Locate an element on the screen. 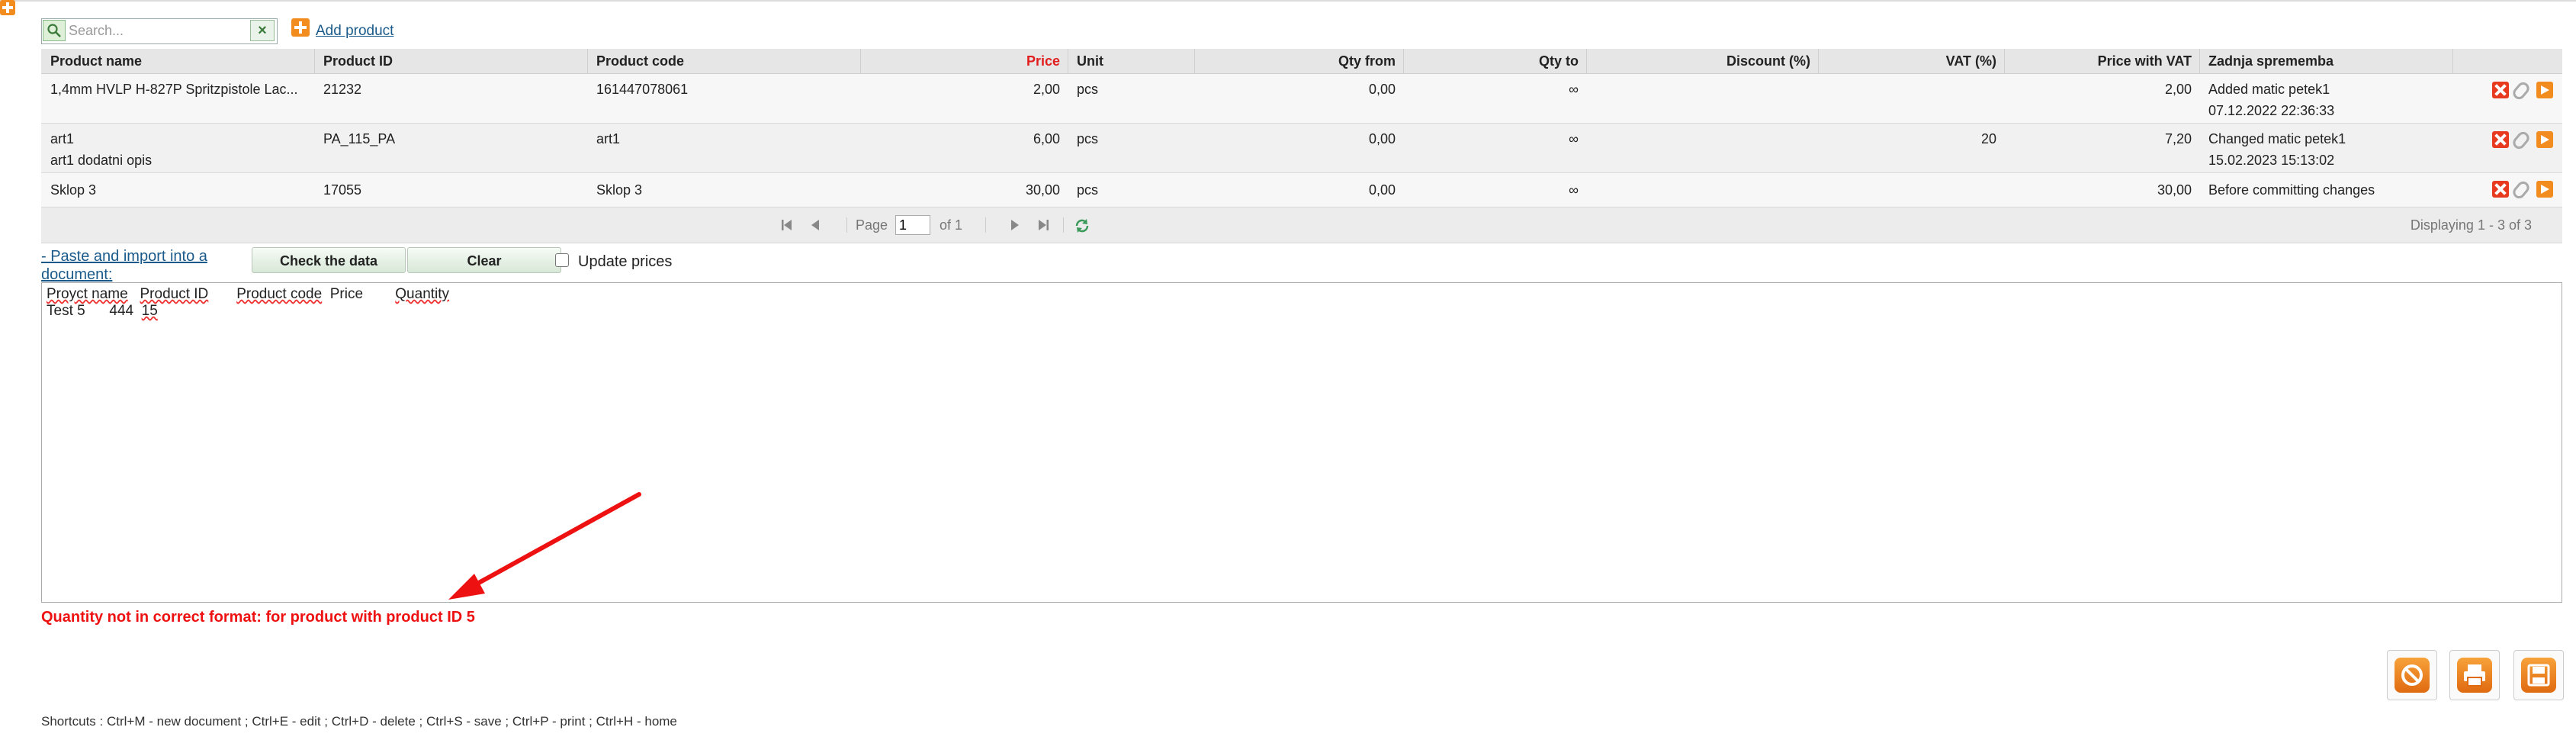 The width and height of the screenshot is (2576, 740). cell-product-id: 17055 is located at coordinates (342, 190).